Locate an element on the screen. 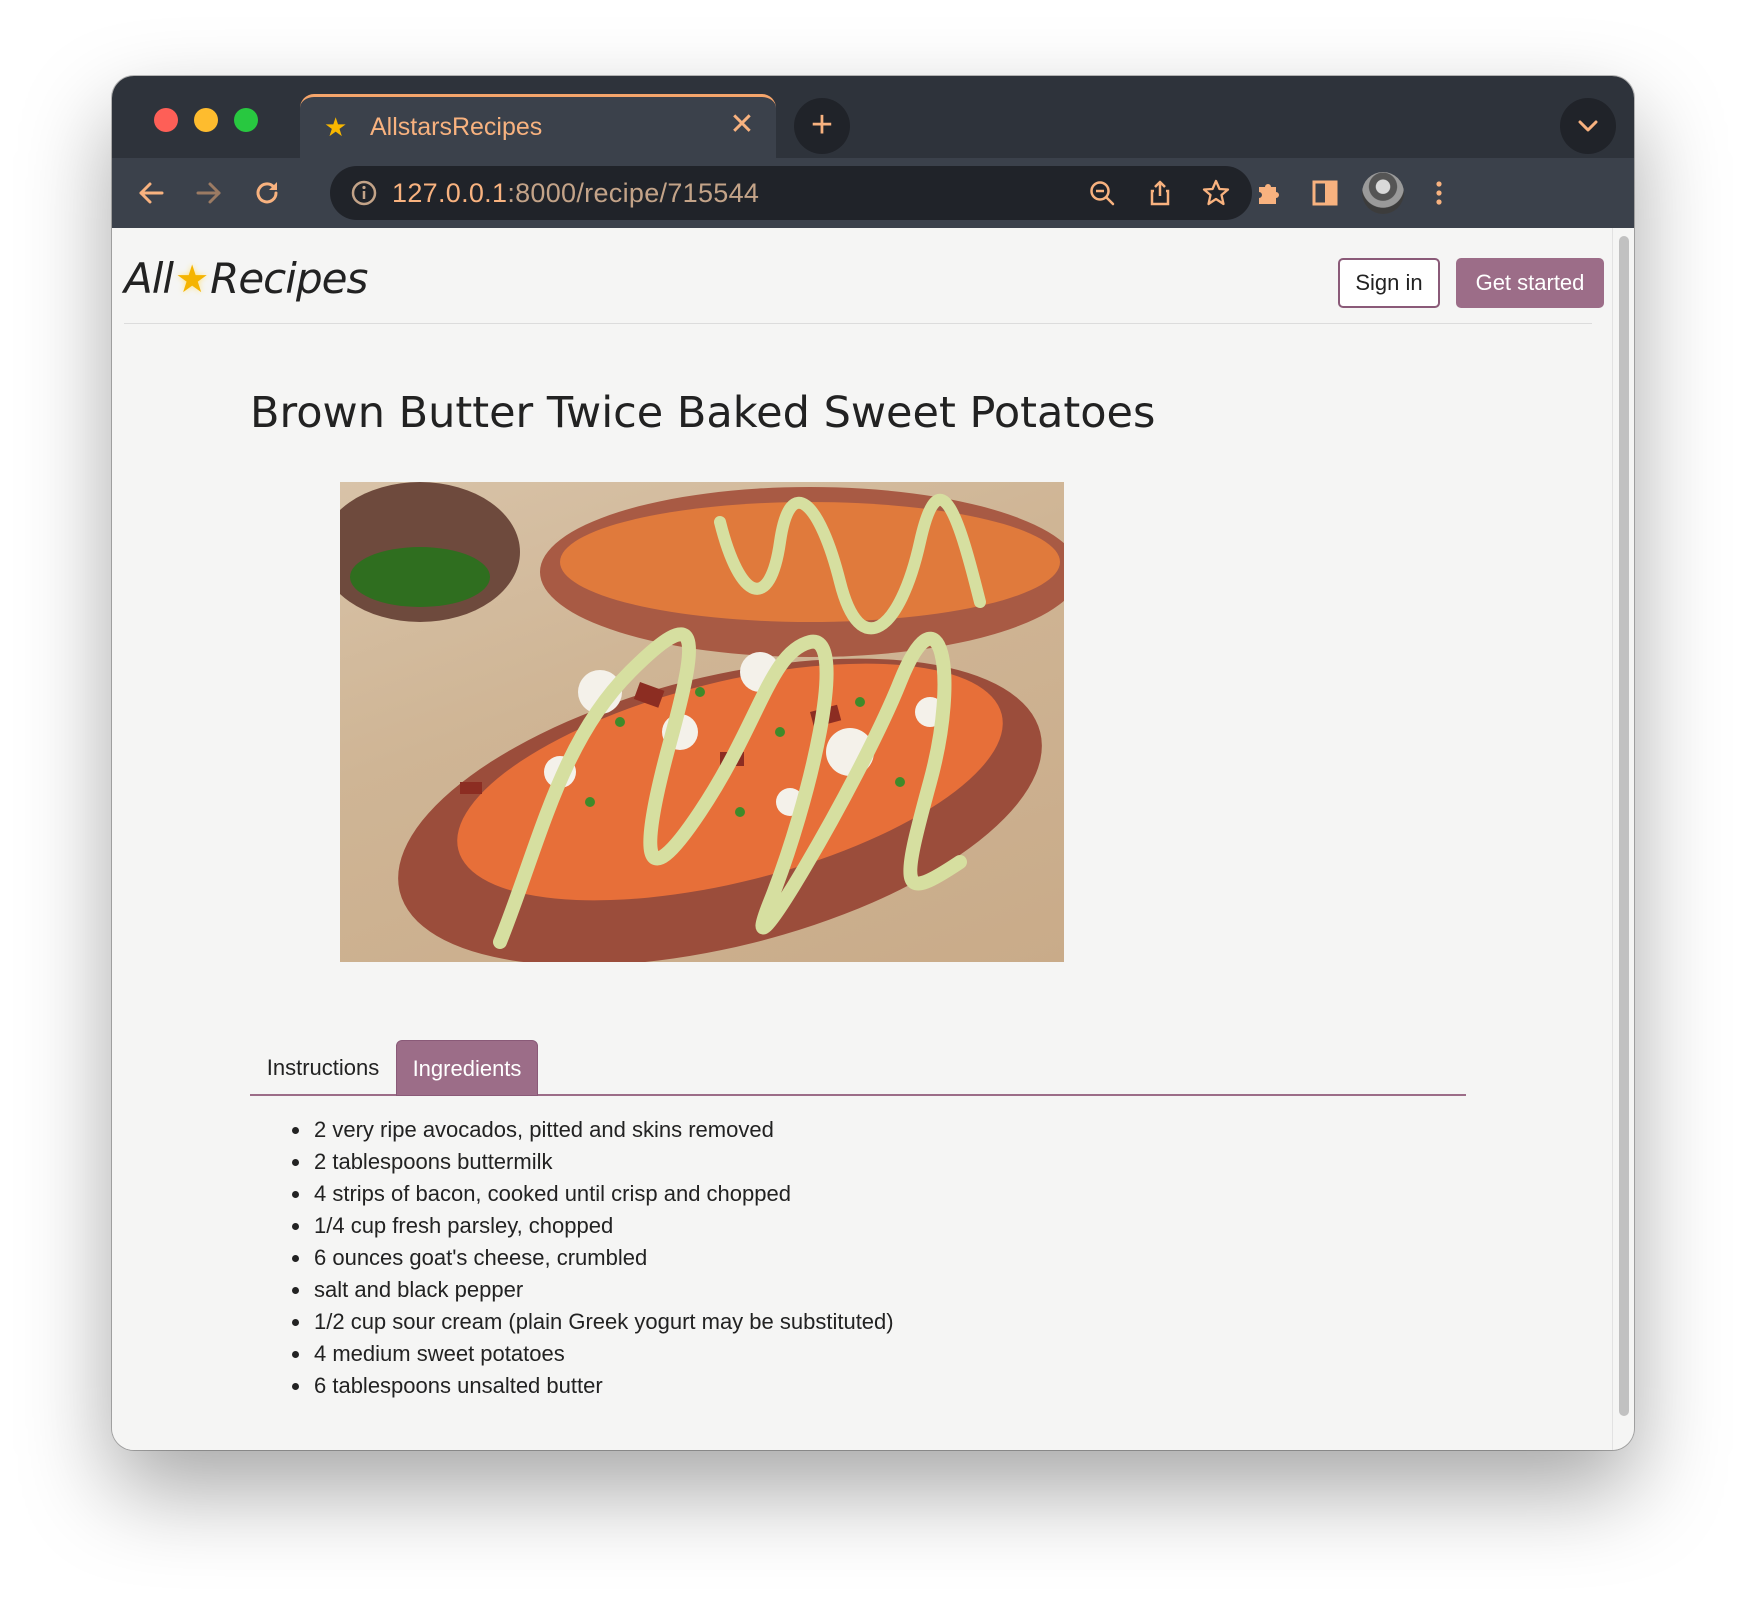  list-item: 6 tablespoons unsalted butter is located at coordinates (593, 1386).